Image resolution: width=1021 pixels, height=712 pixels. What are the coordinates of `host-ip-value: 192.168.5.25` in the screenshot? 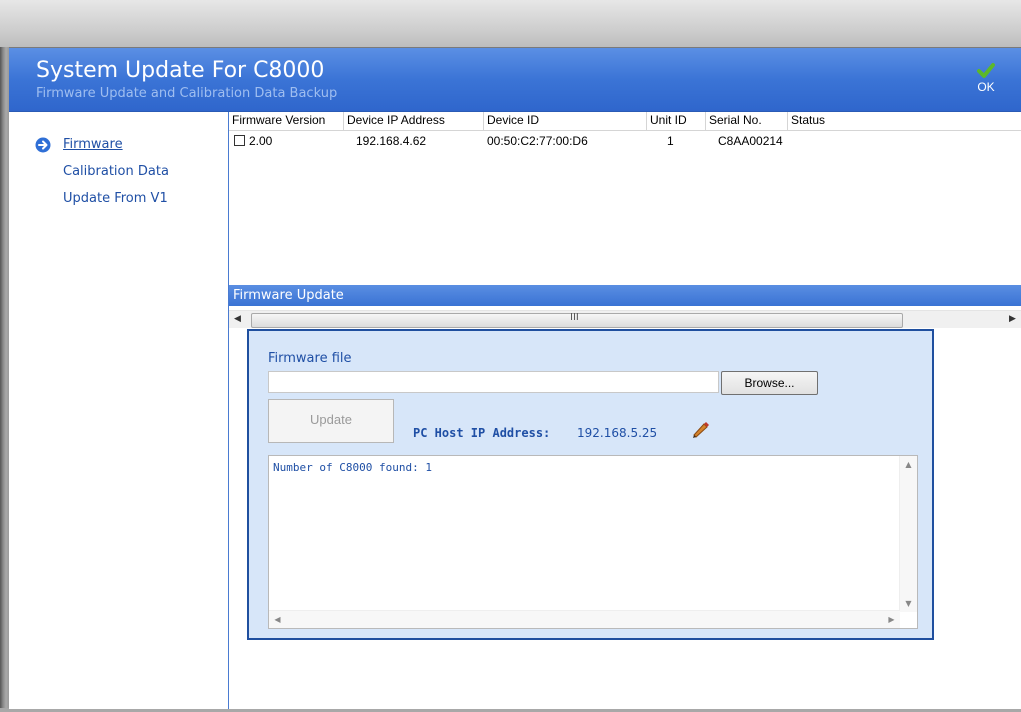 It's located at (617, 433).